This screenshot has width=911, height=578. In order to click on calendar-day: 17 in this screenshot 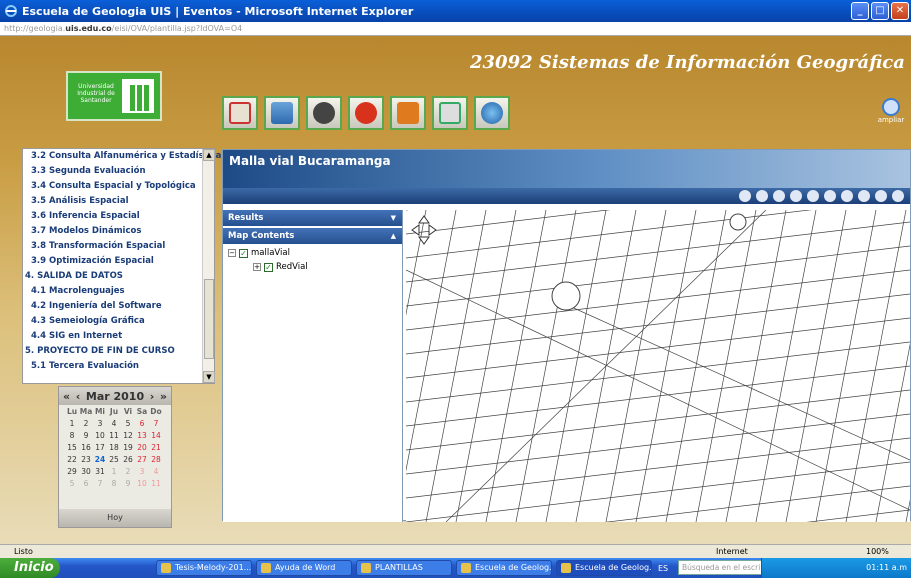, I will do `click(100, 447)`.